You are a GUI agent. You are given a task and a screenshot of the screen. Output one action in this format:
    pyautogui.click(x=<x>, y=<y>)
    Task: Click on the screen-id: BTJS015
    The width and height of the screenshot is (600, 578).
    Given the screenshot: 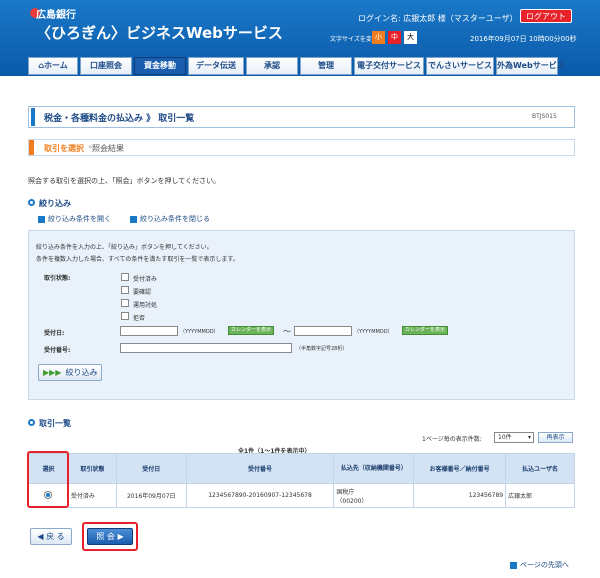 What is the action you would take?
    pyautogui.click(x=544, y=116)
    